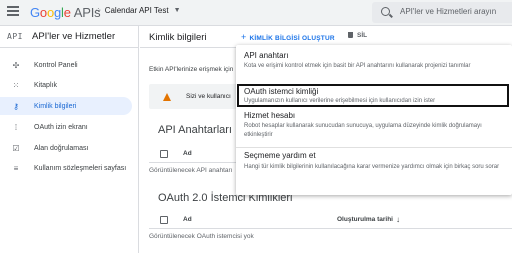 This screenshot has height=253, width=512. What do you see at coordinates (266, 55) in the screenshot?
I see `menu-item-title: API anahtarı` at bounding box center [266, 55].